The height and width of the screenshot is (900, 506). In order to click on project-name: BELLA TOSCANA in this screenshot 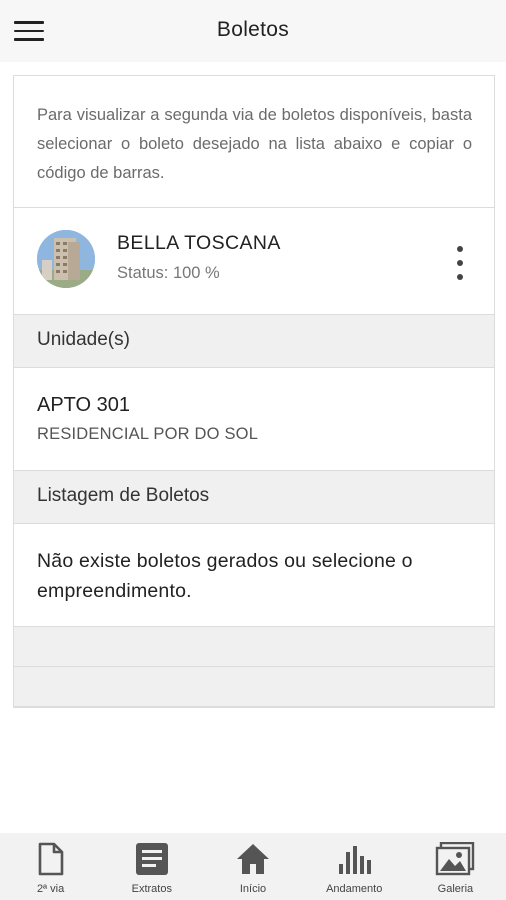, I will do `click(199, 243)`.